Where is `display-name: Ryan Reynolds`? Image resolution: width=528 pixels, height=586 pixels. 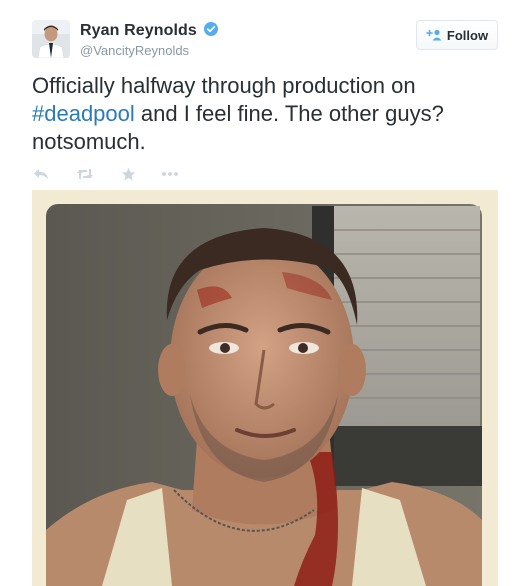
display-name: Ryan Reynolds is located at coordinates (138, 30).